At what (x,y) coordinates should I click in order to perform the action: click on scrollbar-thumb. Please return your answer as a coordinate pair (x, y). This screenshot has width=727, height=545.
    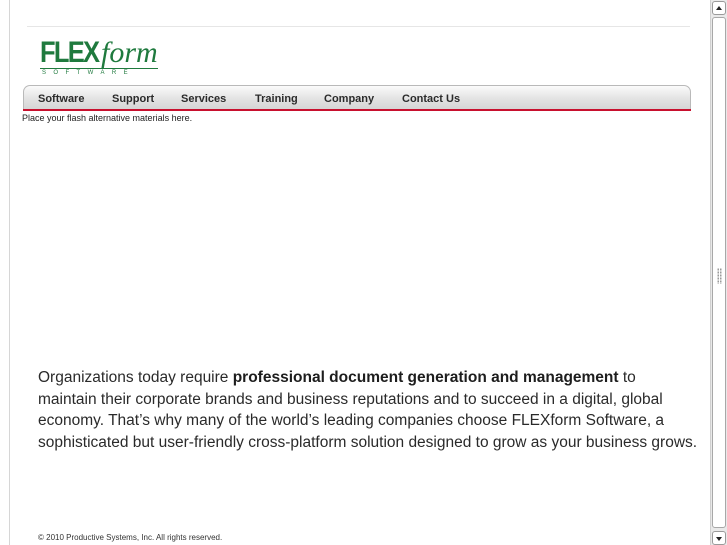
    Looking at the image, I should click on (719, 272).